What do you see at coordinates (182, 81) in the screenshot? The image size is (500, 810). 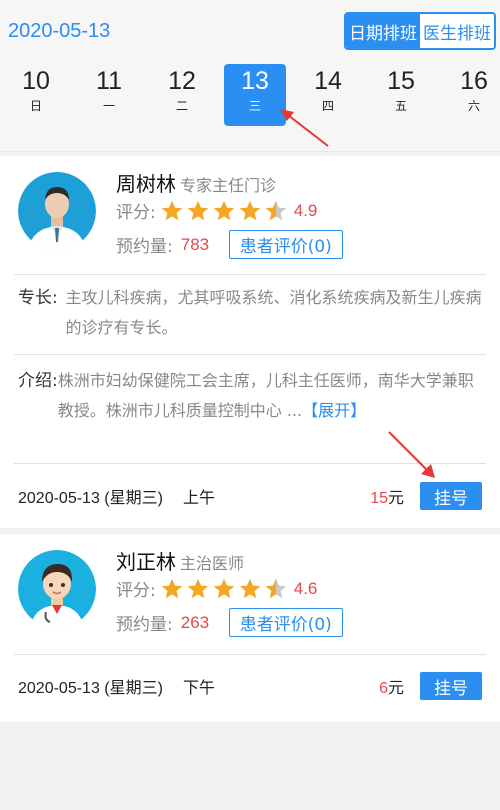 I see `day-number: 12` at bounding box center [182, 81].